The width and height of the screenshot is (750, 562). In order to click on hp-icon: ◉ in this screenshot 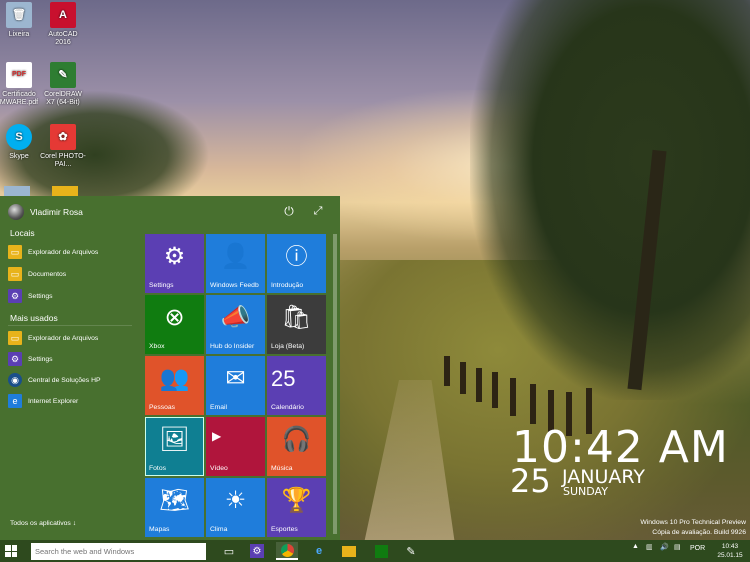, I will do `click(15, 380)`.